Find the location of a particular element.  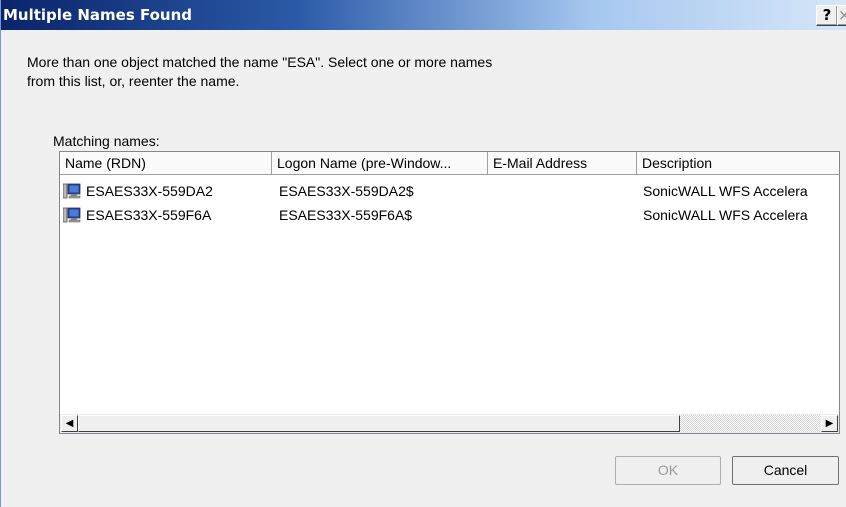

horizontal-scrollbar: ◀ ▶ is located at coordinates (449, 423).